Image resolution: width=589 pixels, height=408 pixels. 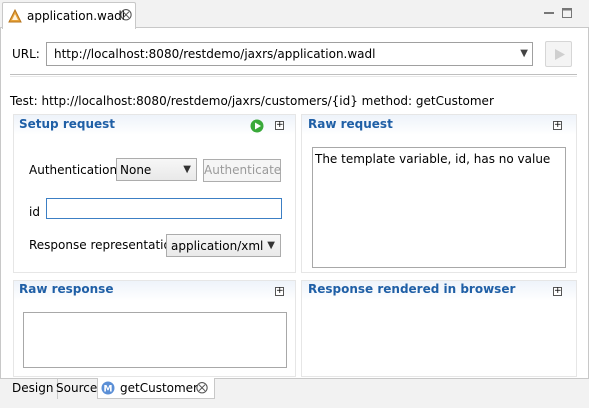 What do you see at coordinates (217, 246) in the screenshot?
I see `response-representation-value: application/xml` at bounding box center [217, 246].